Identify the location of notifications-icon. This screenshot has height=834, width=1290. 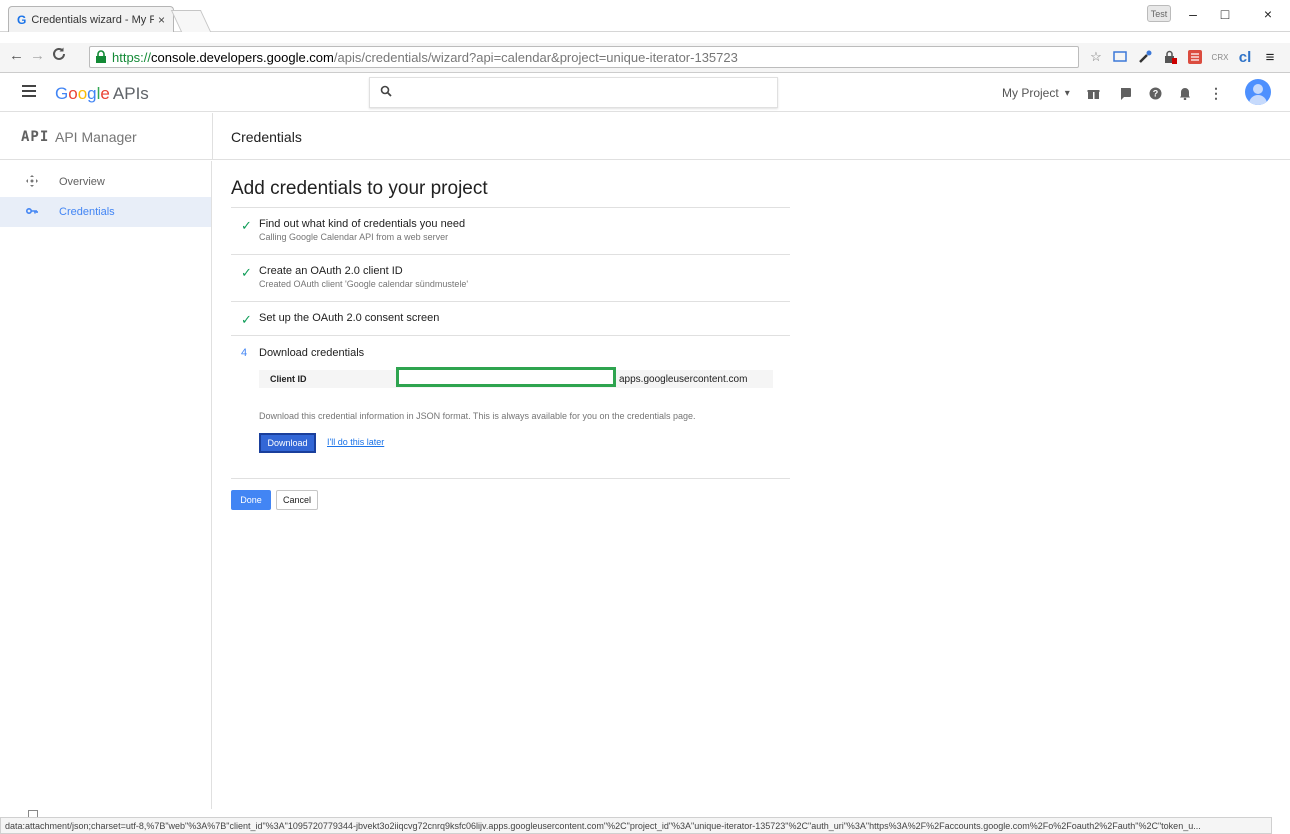
(1185, 93).